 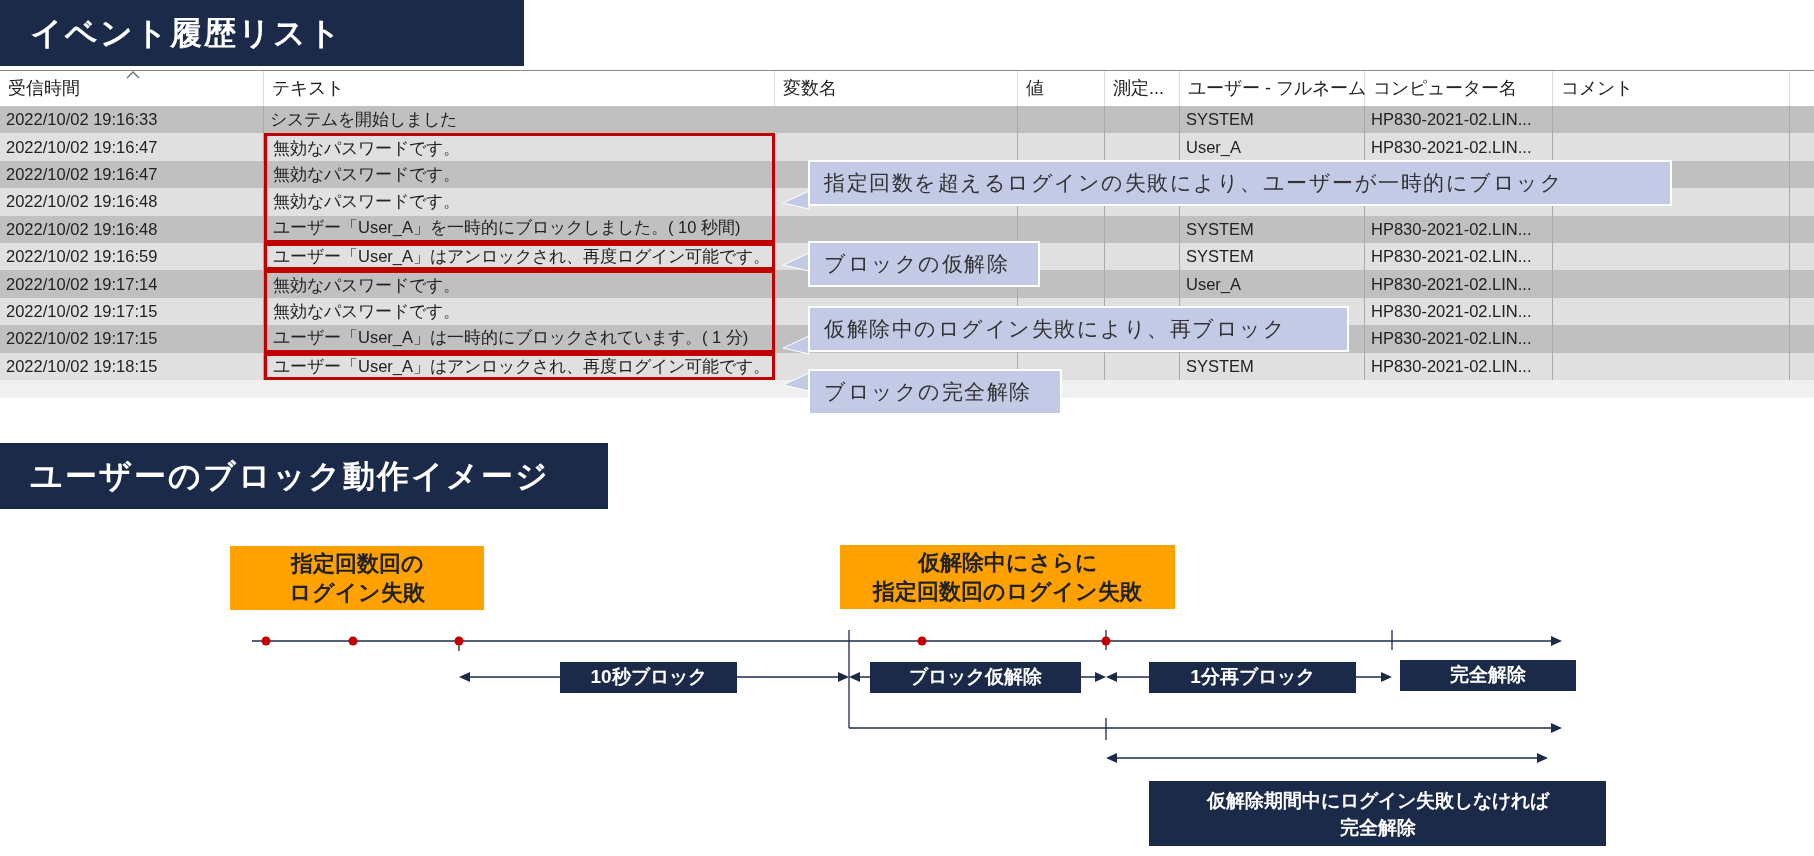 I want to click on callout: ブロックの仮解除, so click(x=924, y=264).